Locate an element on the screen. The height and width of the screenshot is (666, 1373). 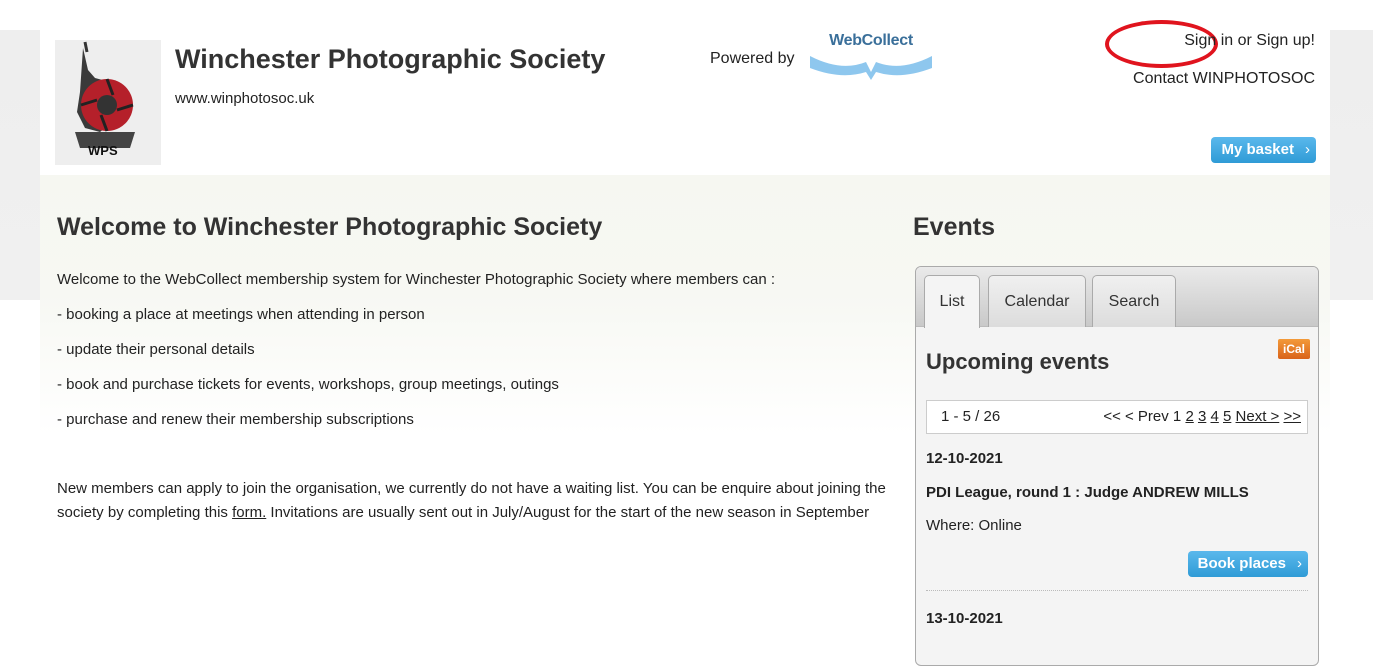
pager-page-4: 4 is located at coordinates (1214, 416).